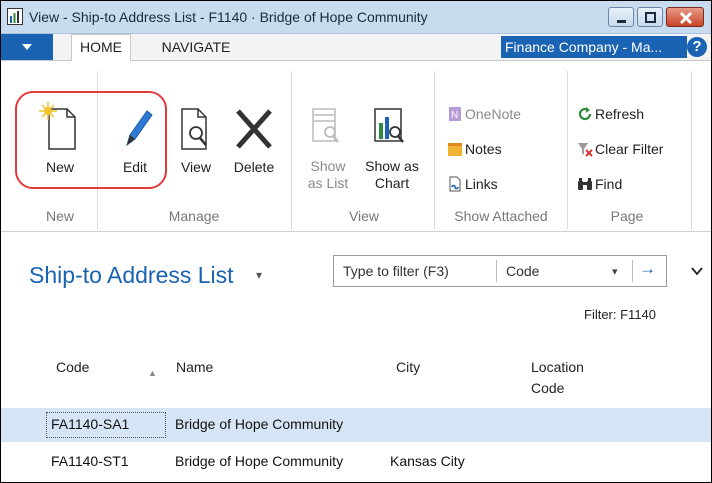 This screenshot has height=483, width=712. What do you see at coordinates (697, 271) in the screenshot?
I see `collapse-chevron-icon` at bounding box center [697, 271].